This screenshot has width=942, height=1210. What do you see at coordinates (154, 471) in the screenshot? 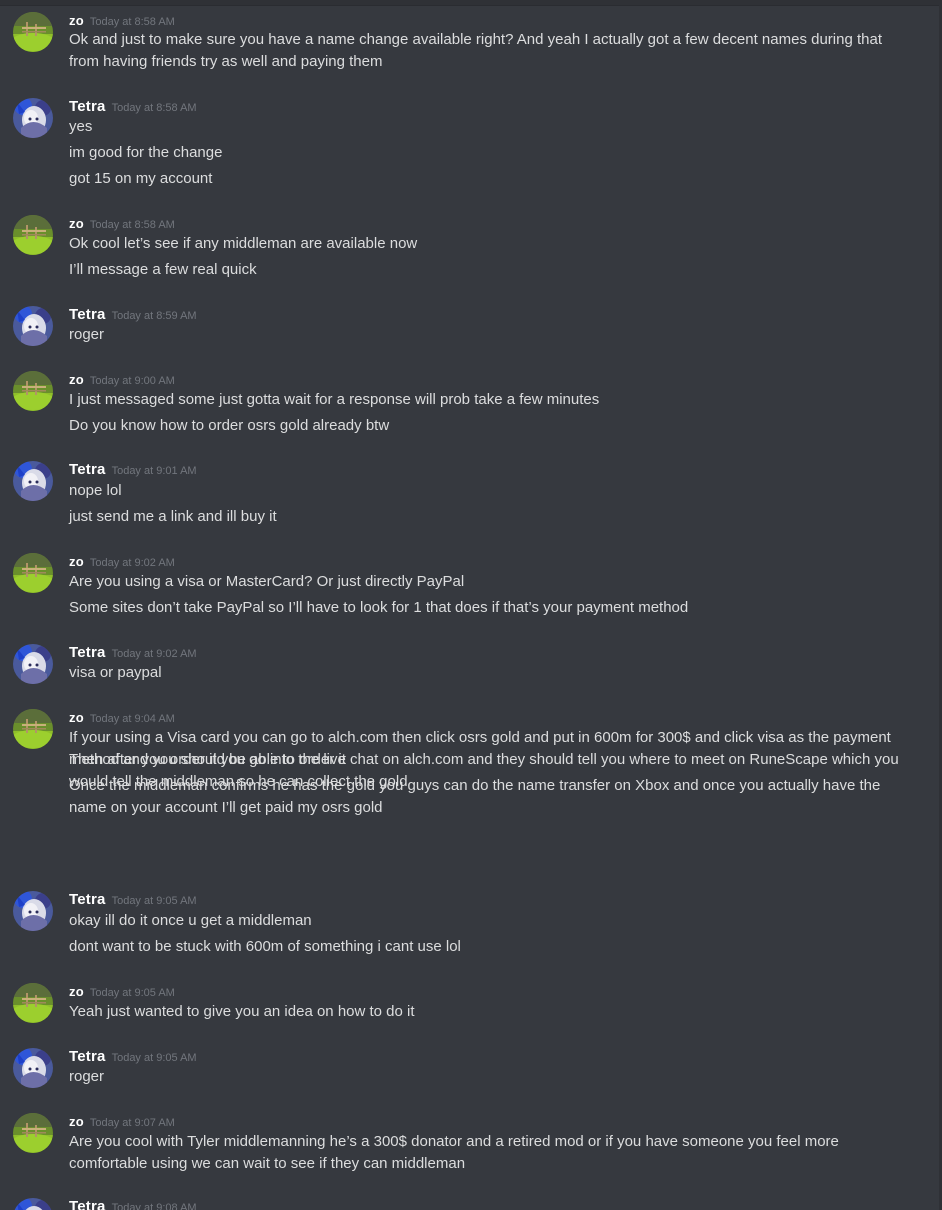
I see `timestamp: Today at 9:01 AM` at bounding box center [154, 471].